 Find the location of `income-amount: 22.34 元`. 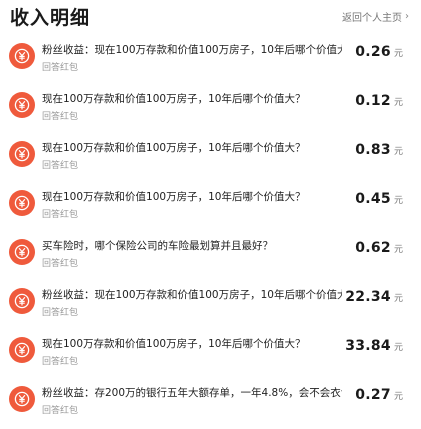

income-amount: 22.34 元 is located at coordinates (374, 297).